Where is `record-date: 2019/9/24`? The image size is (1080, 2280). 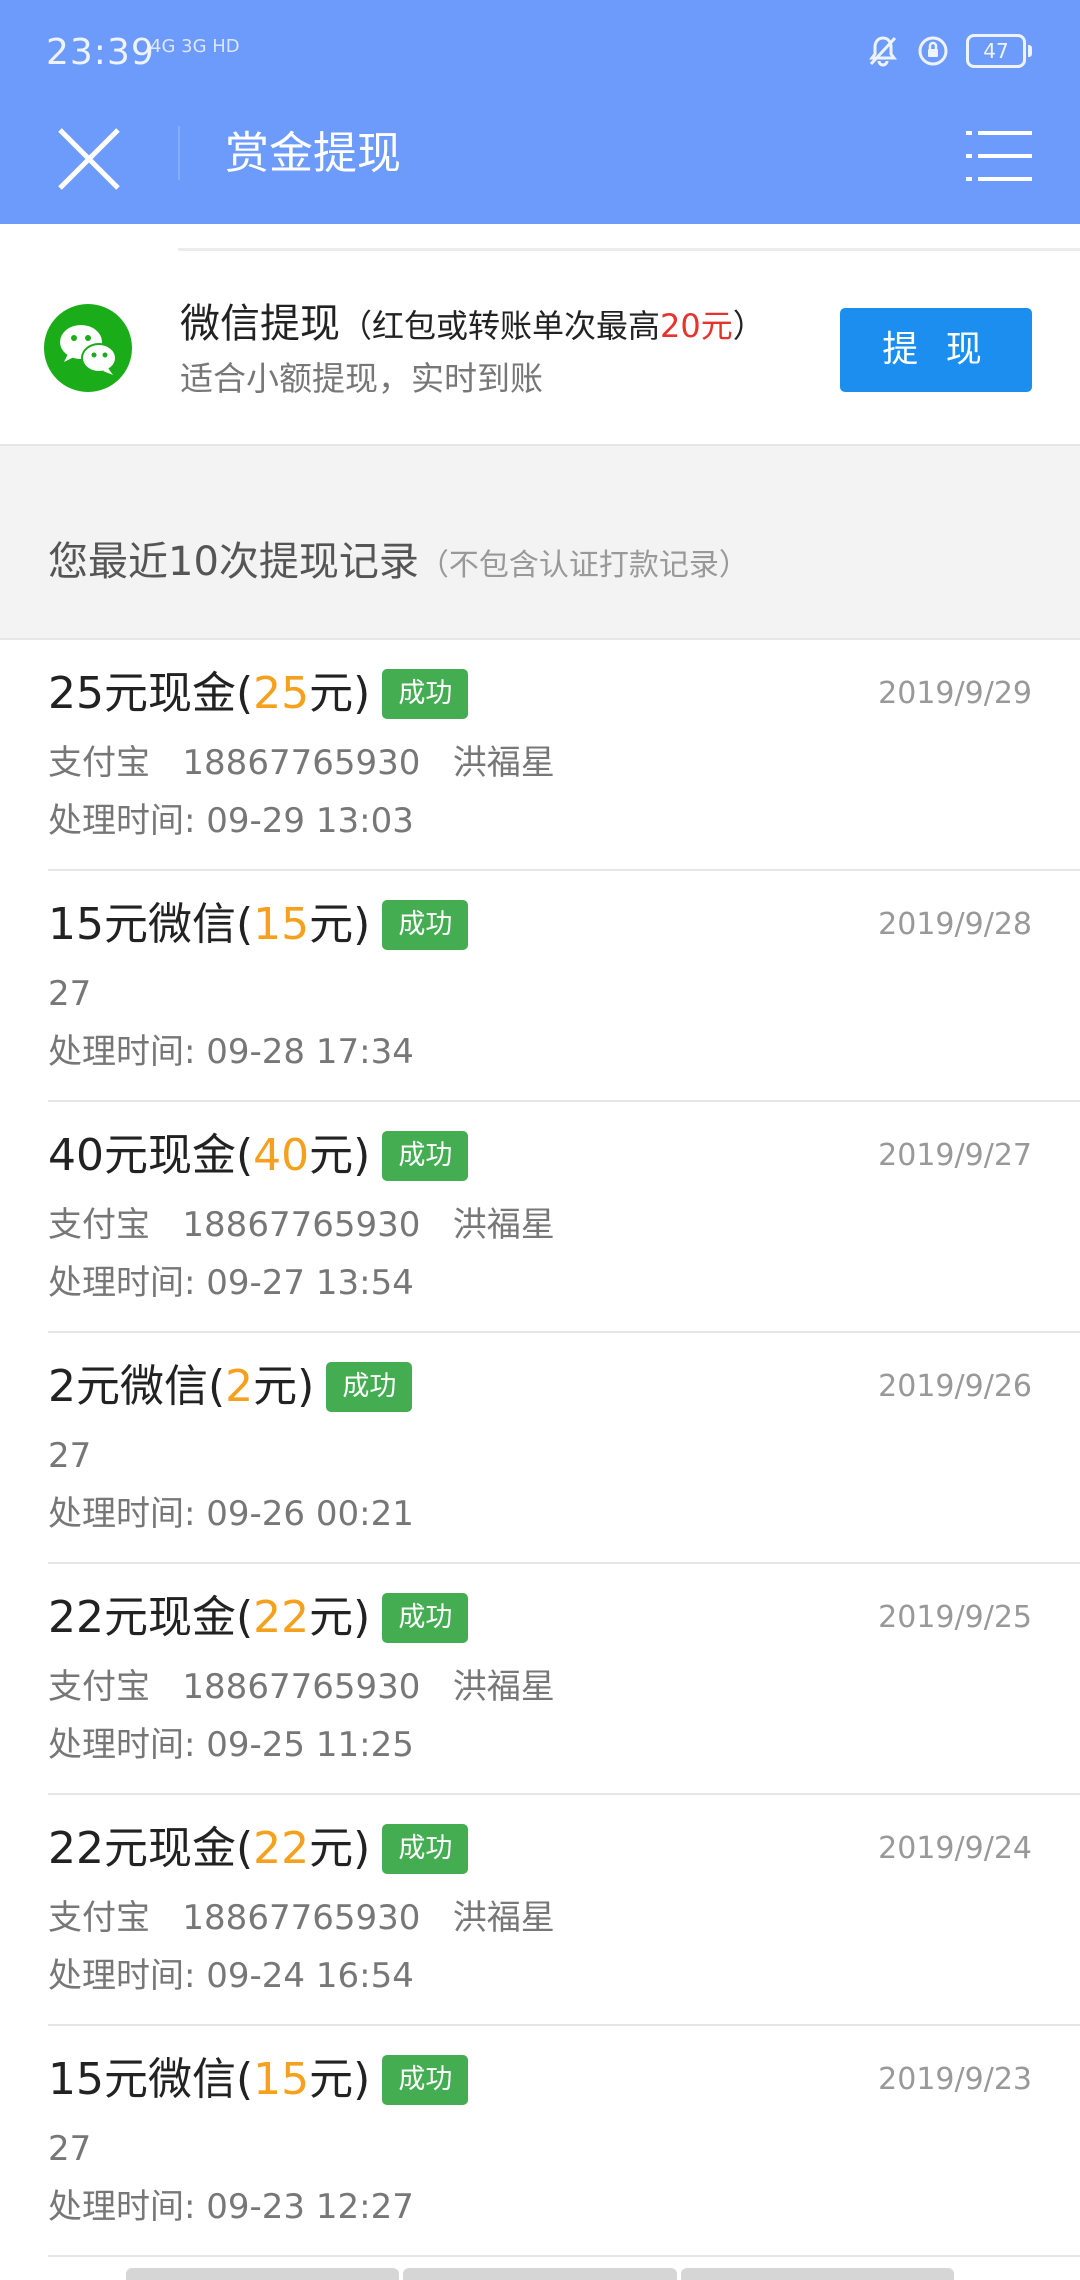
record-date: 2019/9/24 is located at coordinates (955, 1848).